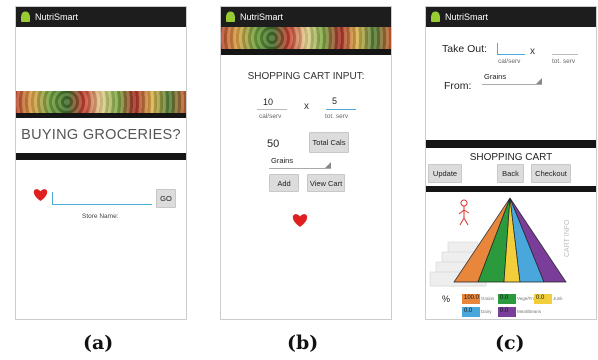 This screenshot has width=598, height=360. What do you see at coordinates (102, 204) in the screenshot?
I see `store-name-input` at bounding box center [102, 204].